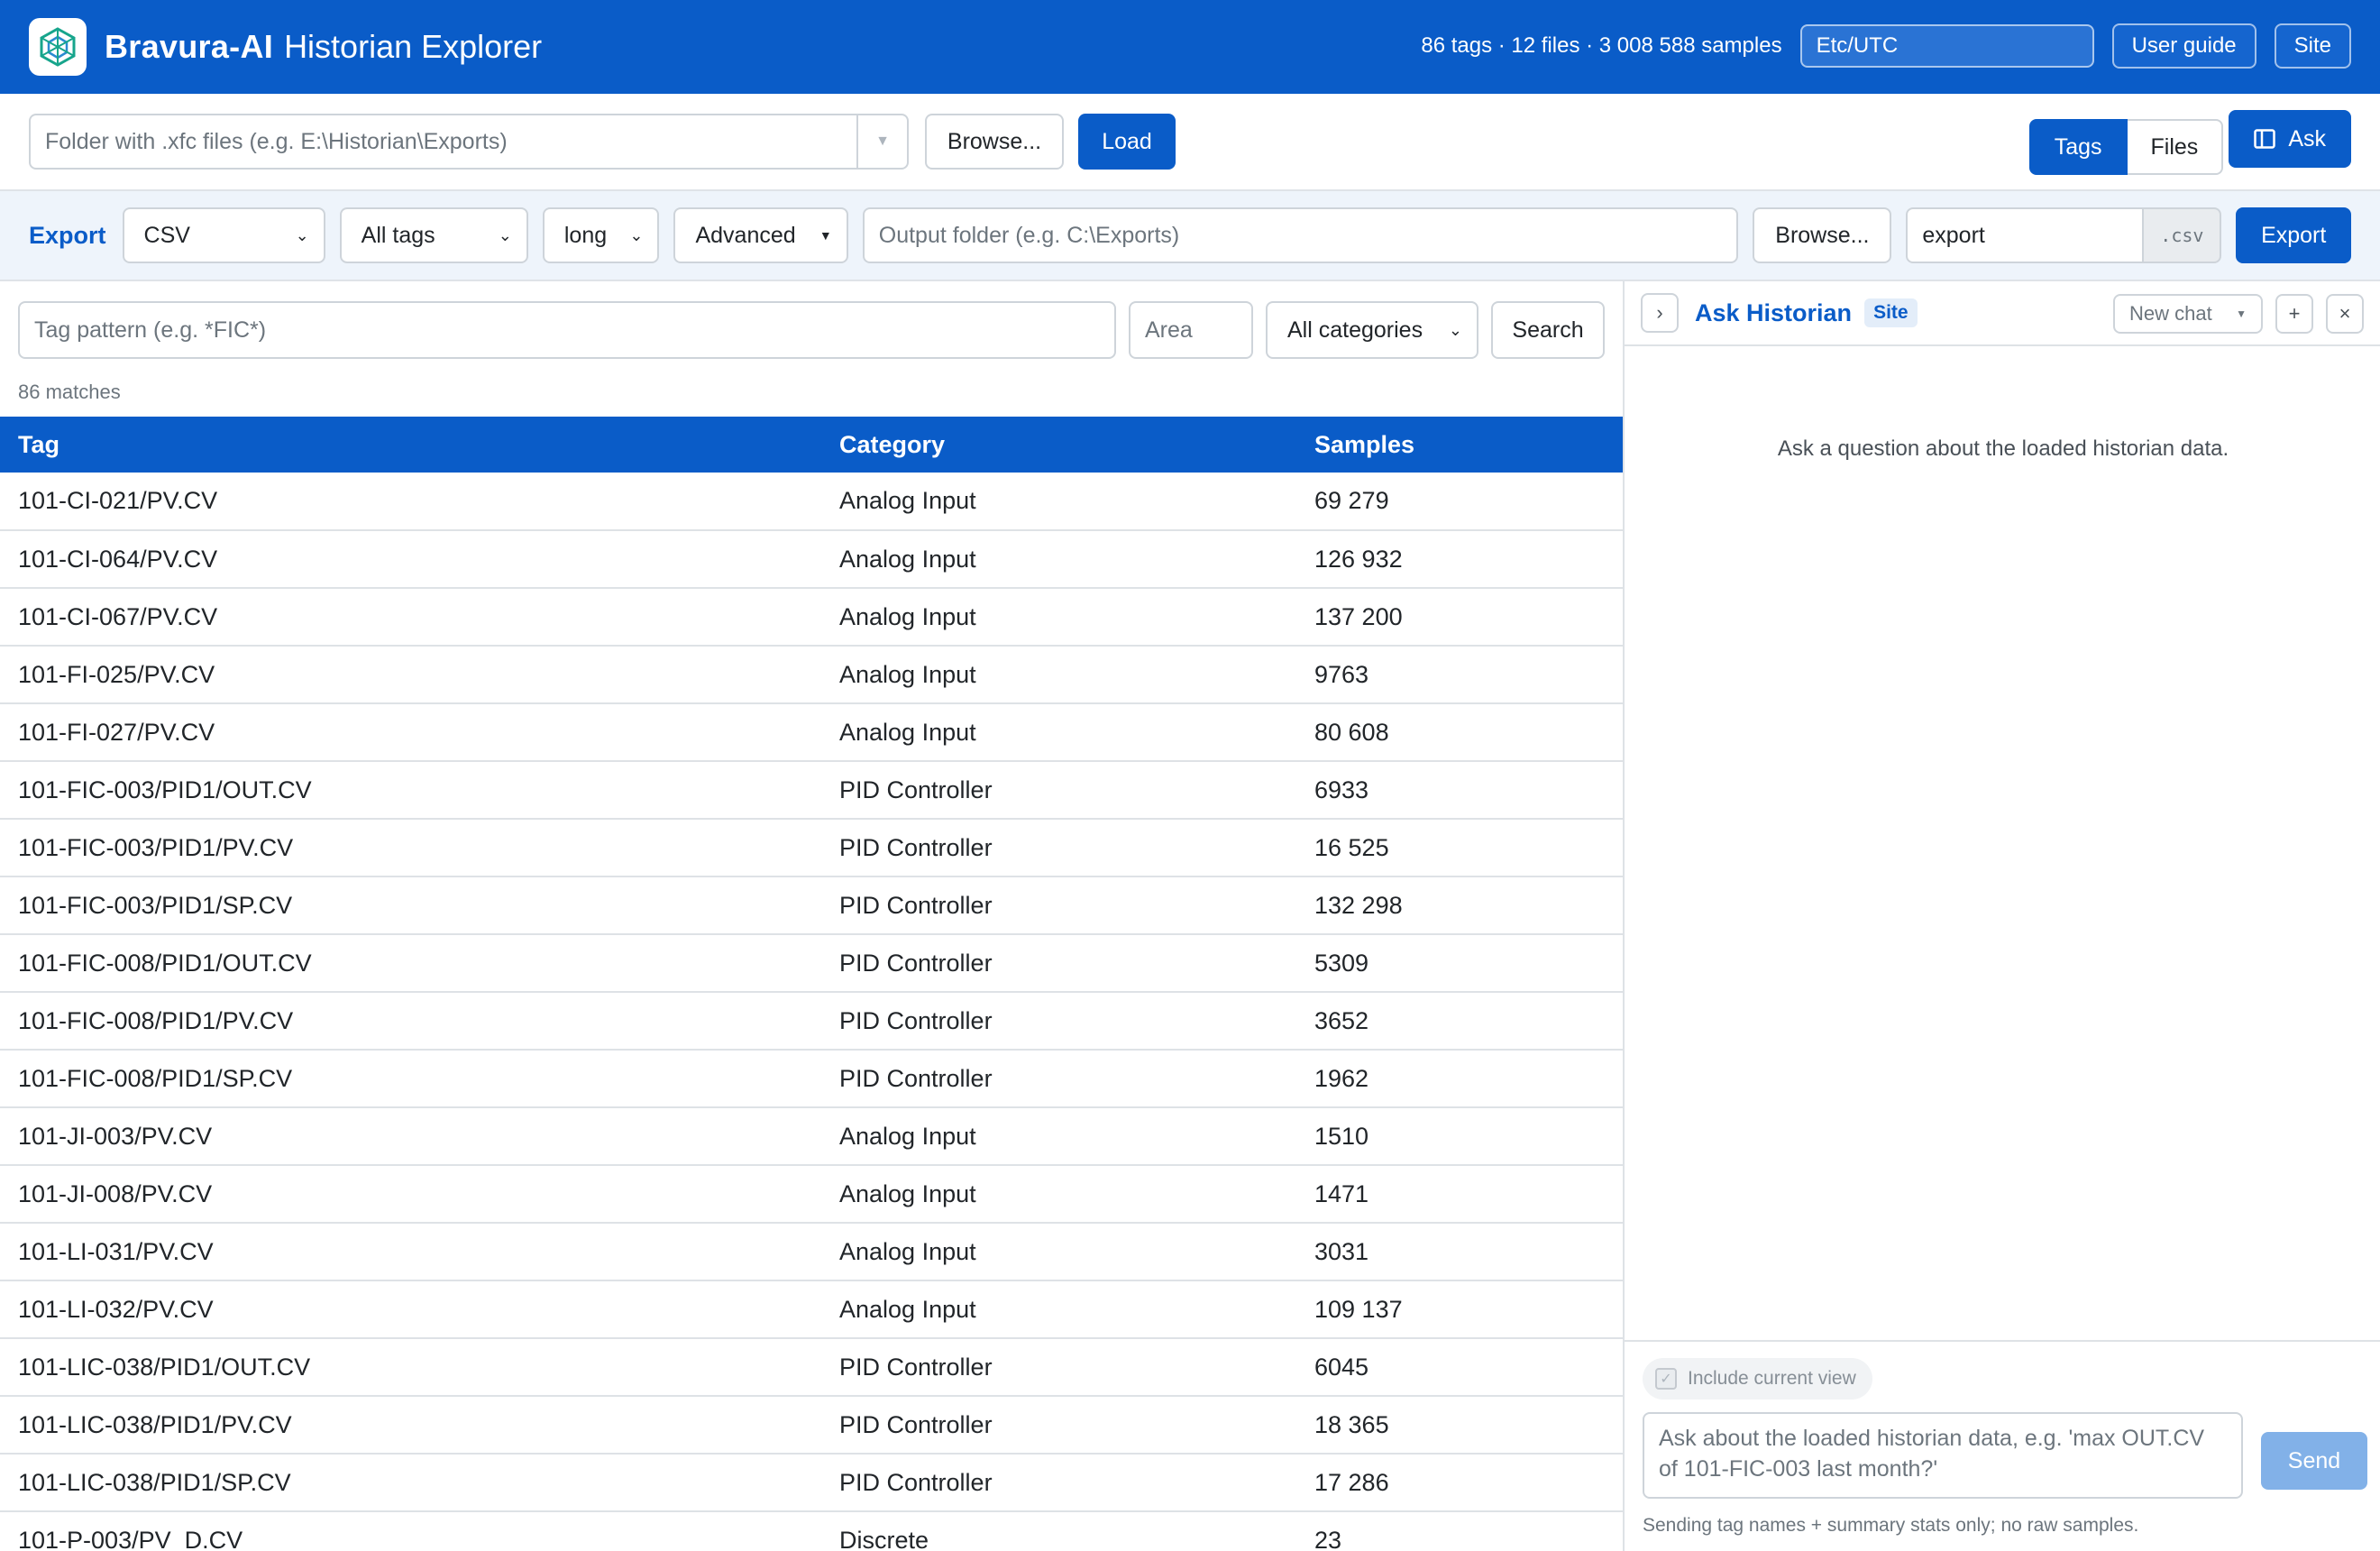  What do you see at coordinates (1459, 906) in the screenshot?
I see `samples-cell: 132 298` at bounding box center [1459, 906].